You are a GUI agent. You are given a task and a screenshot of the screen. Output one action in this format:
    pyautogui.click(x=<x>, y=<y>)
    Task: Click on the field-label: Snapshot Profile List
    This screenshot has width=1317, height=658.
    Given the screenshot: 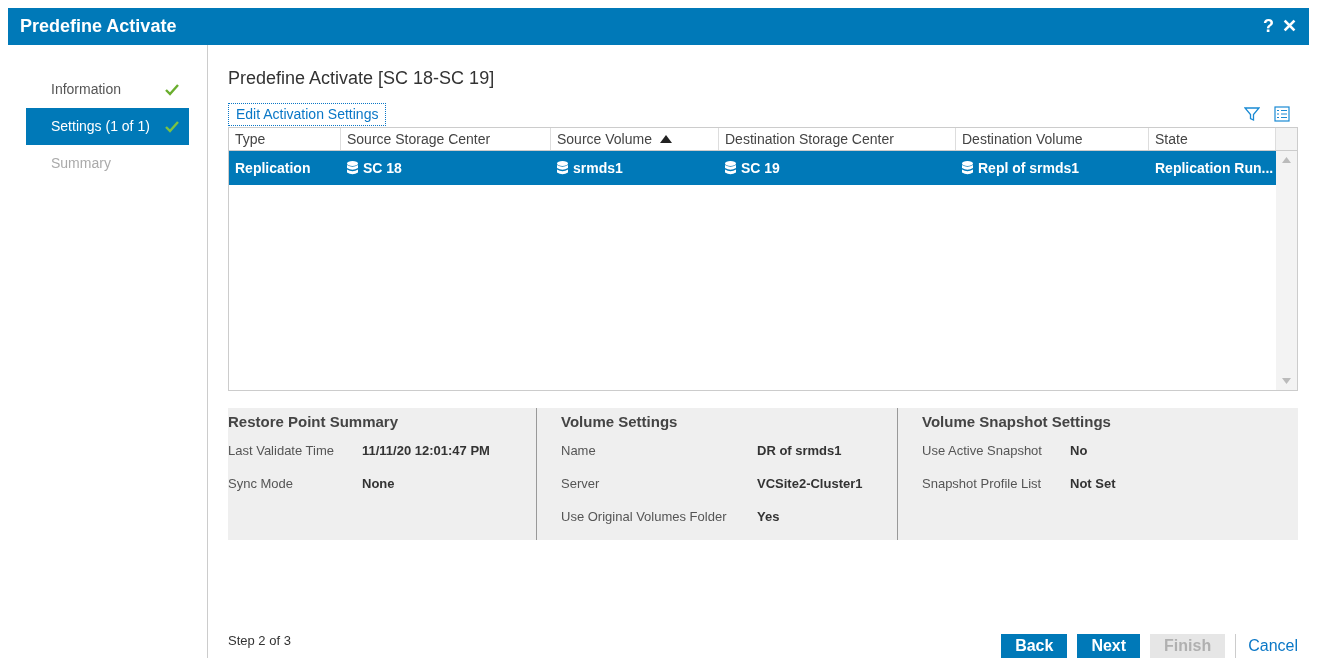 What is the action you would take?
    pyautogui.click(x=982, y=483)
    